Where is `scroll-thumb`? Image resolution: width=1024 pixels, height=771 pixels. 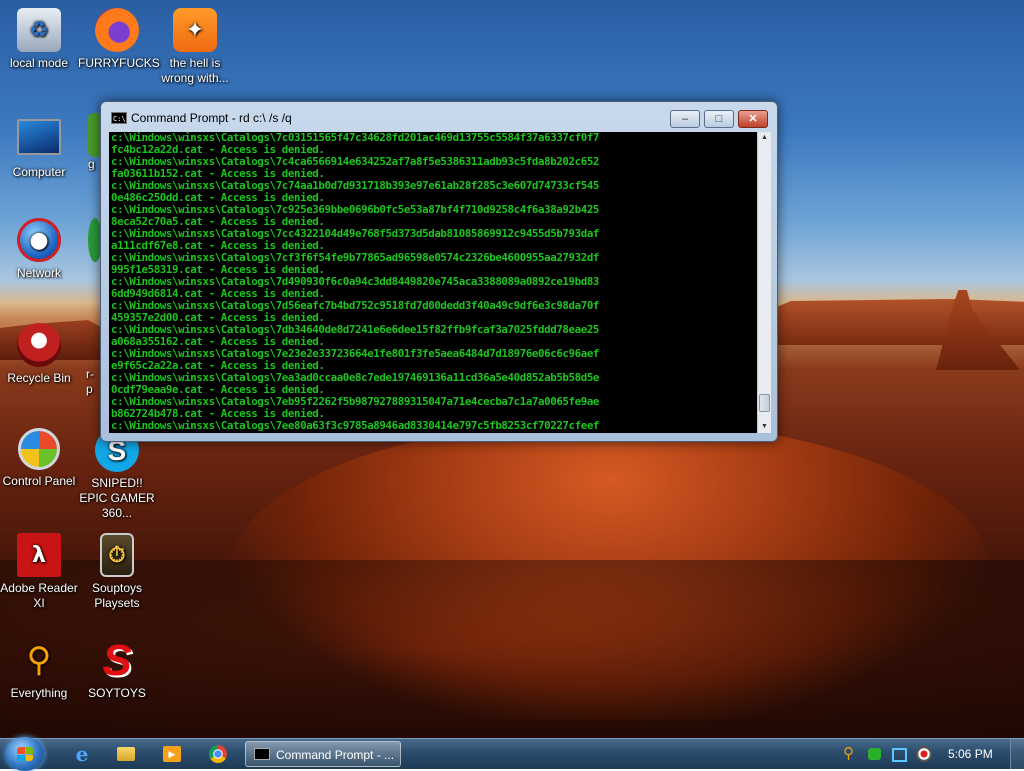 scroll-thumb is located at coordinates (764, 403).